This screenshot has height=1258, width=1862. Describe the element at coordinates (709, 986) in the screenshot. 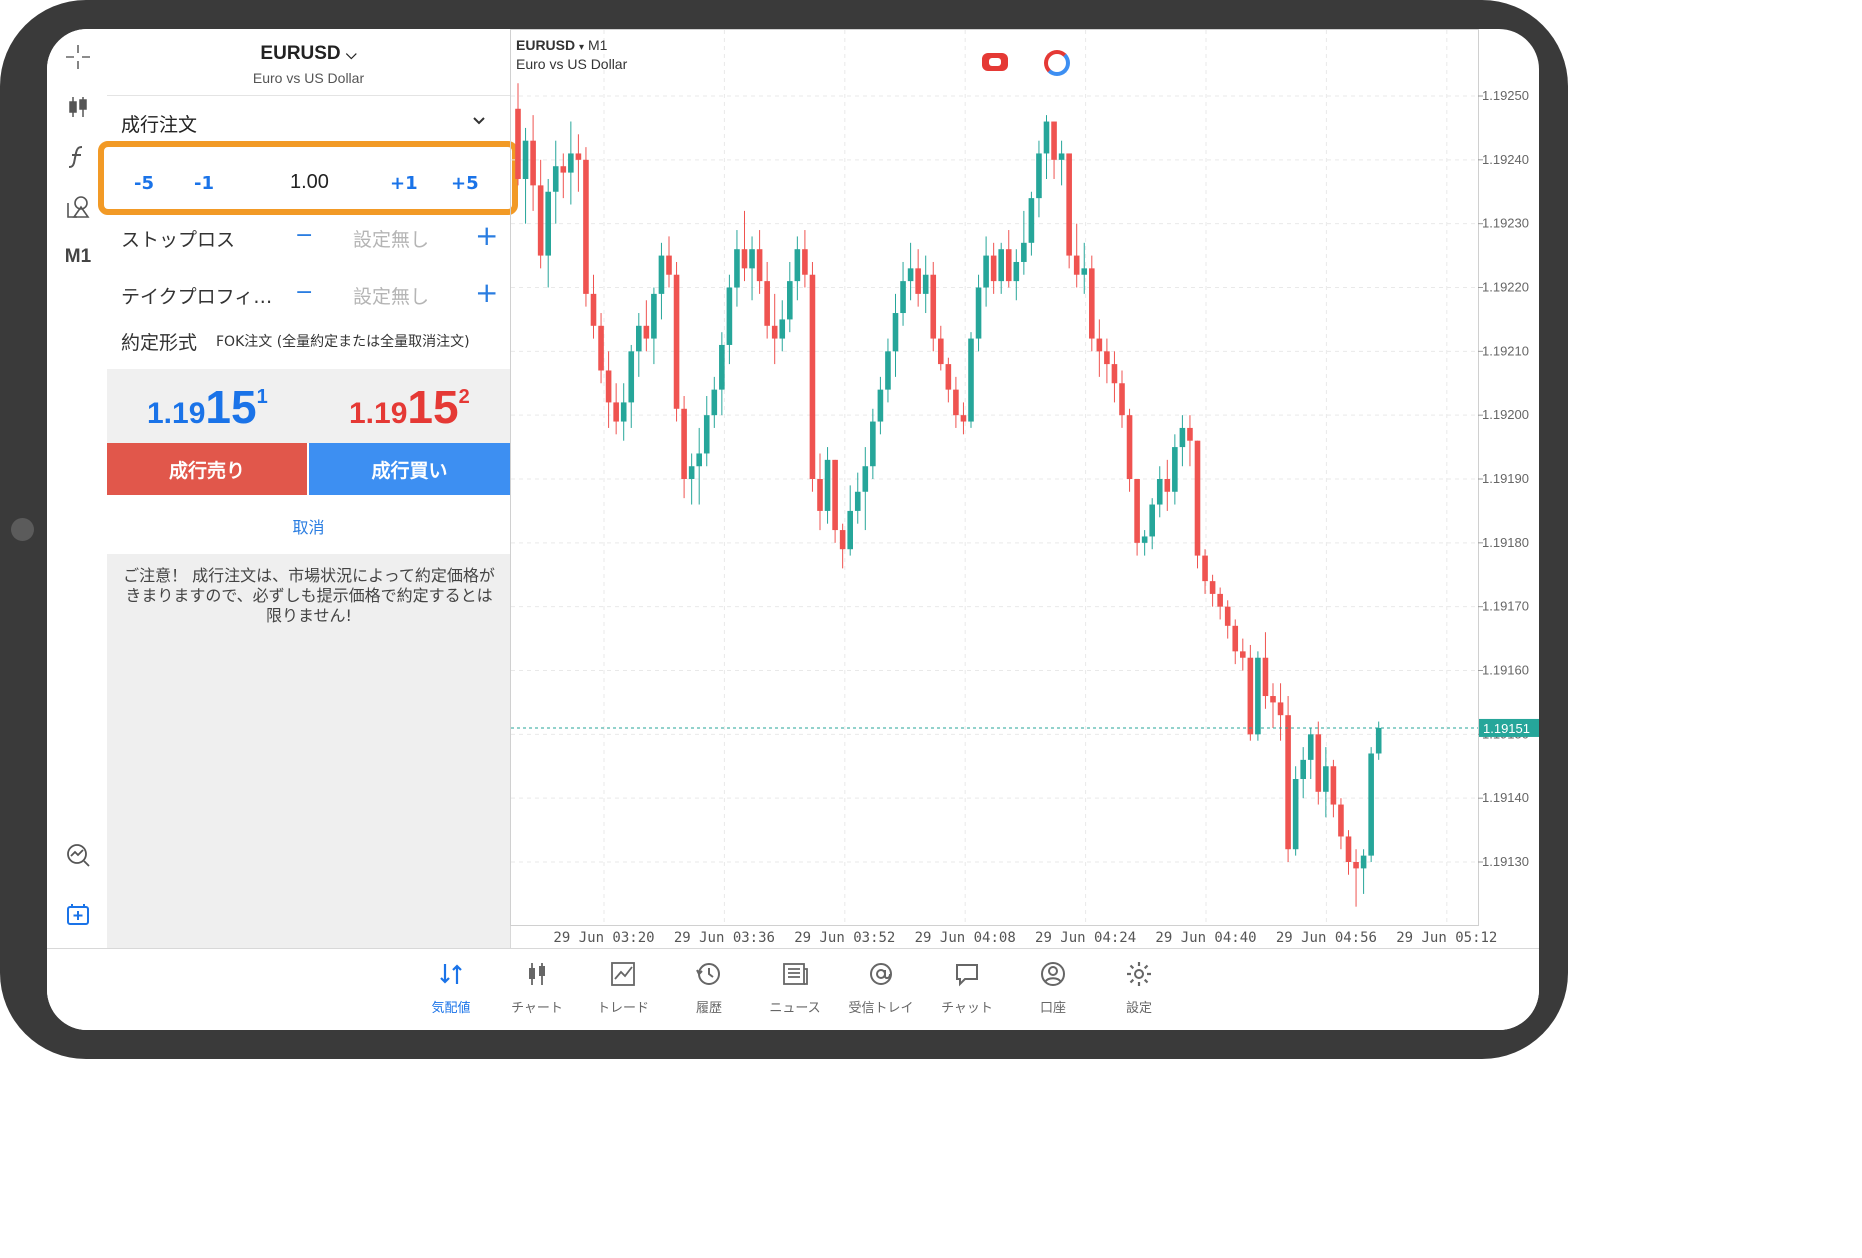

I see `tab-history: 履歴` at that location.